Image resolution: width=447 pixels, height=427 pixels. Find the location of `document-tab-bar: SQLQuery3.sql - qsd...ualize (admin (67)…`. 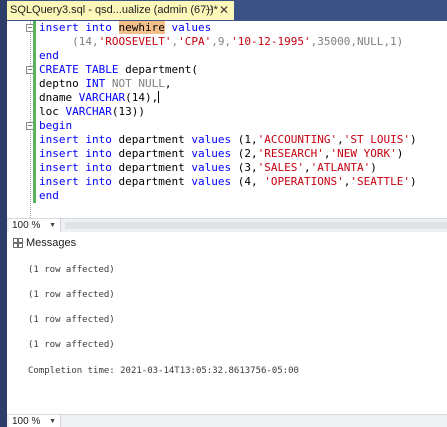

document-tab-bar: SQLQuery3.sql - qsd...ualize (admin (67)… is located at coordinates (227, 10).